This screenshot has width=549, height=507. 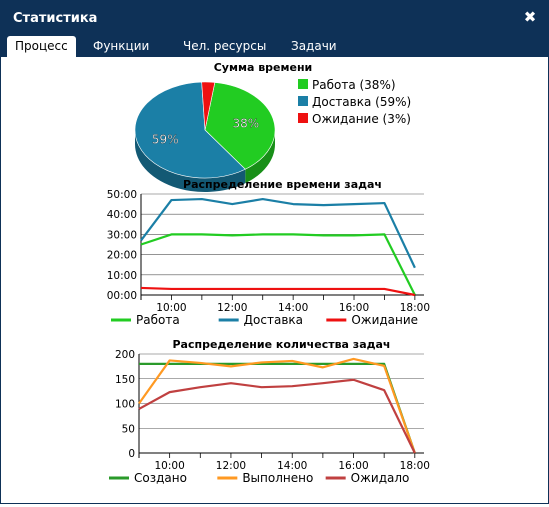 What do you see at coordinates (384, 320) in the screenshot?
I see `time-chart-legend-label: Ожидание` at bounding box center [384, 320].